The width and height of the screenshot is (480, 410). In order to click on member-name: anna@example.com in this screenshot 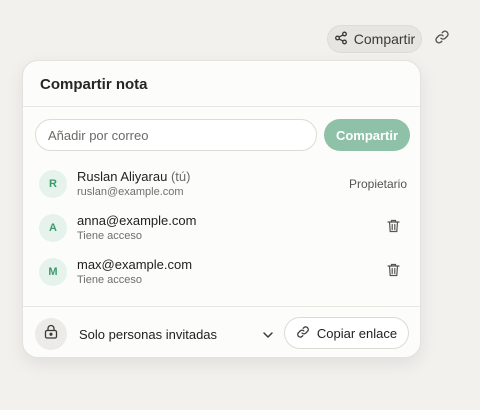, I will do `click(137, 220)`.